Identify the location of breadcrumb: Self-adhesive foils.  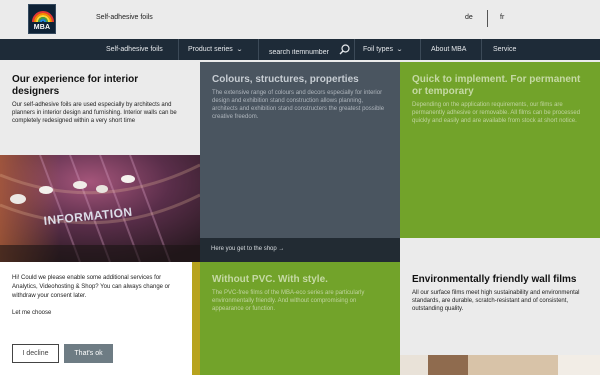
(124, 17).